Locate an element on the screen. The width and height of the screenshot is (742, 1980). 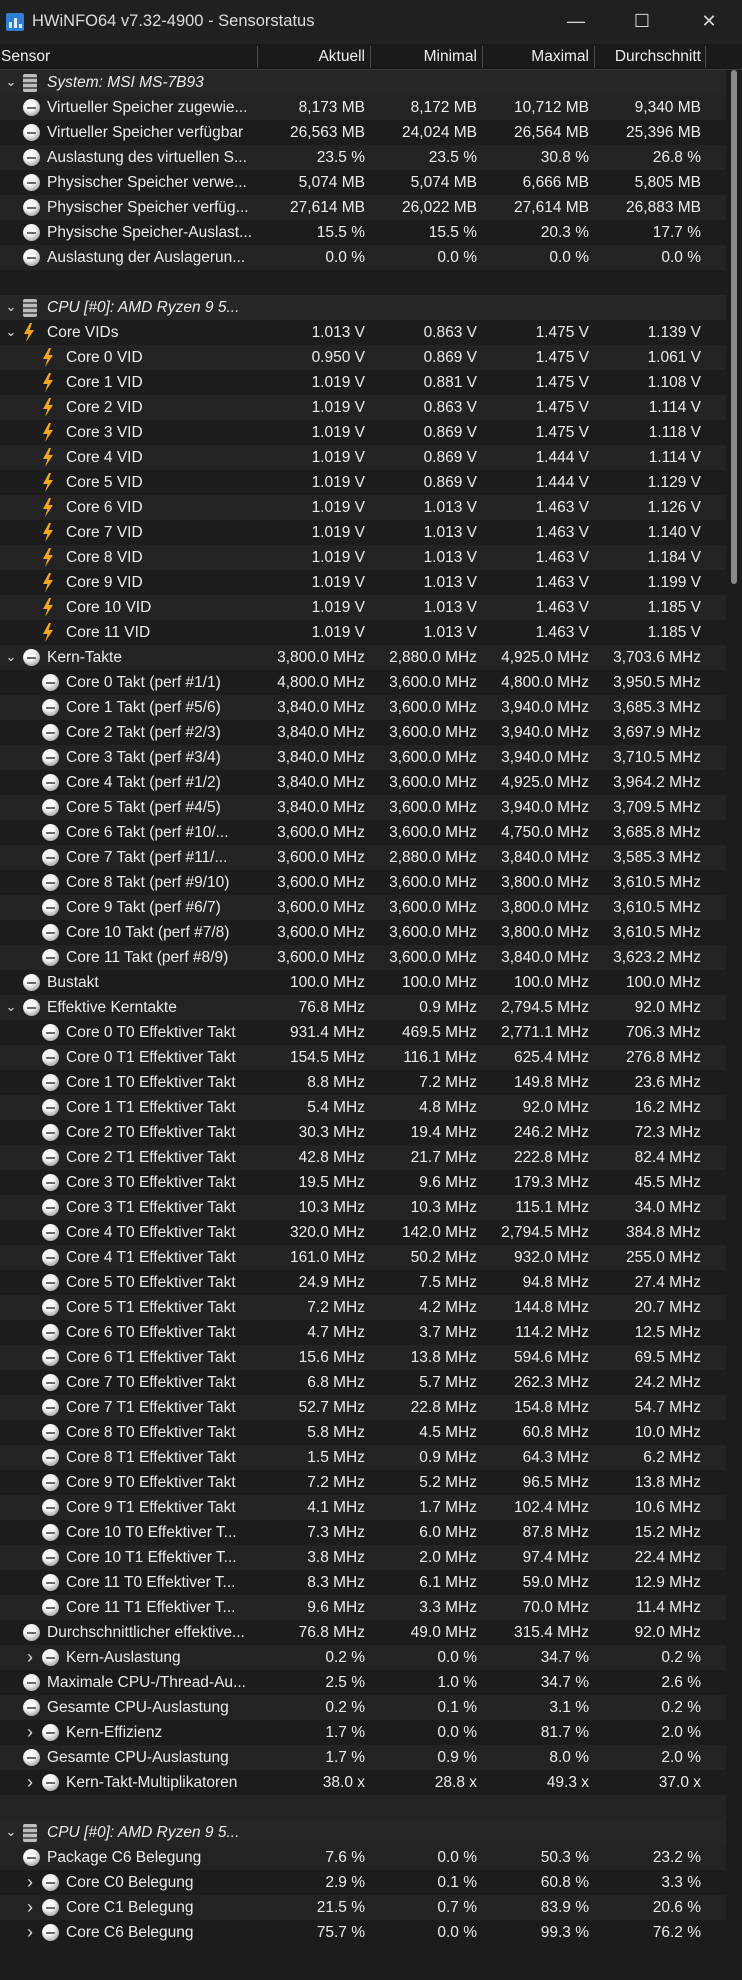
sensor-row: Core 3 VID 1.019 V 0.869 V 1.475 V 1.118 V is located at coordinates (363, 432).